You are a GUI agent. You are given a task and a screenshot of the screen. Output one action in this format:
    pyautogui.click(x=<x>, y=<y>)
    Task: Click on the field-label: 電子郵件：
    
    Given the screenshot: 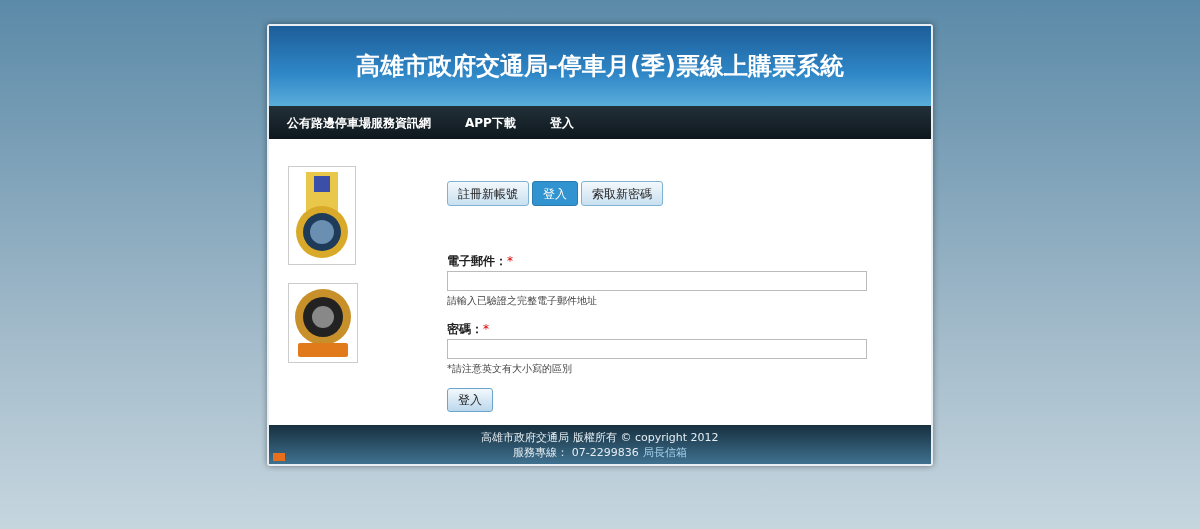 What is the action you would take?
    pyautogui.click(x=477, y=261)
    